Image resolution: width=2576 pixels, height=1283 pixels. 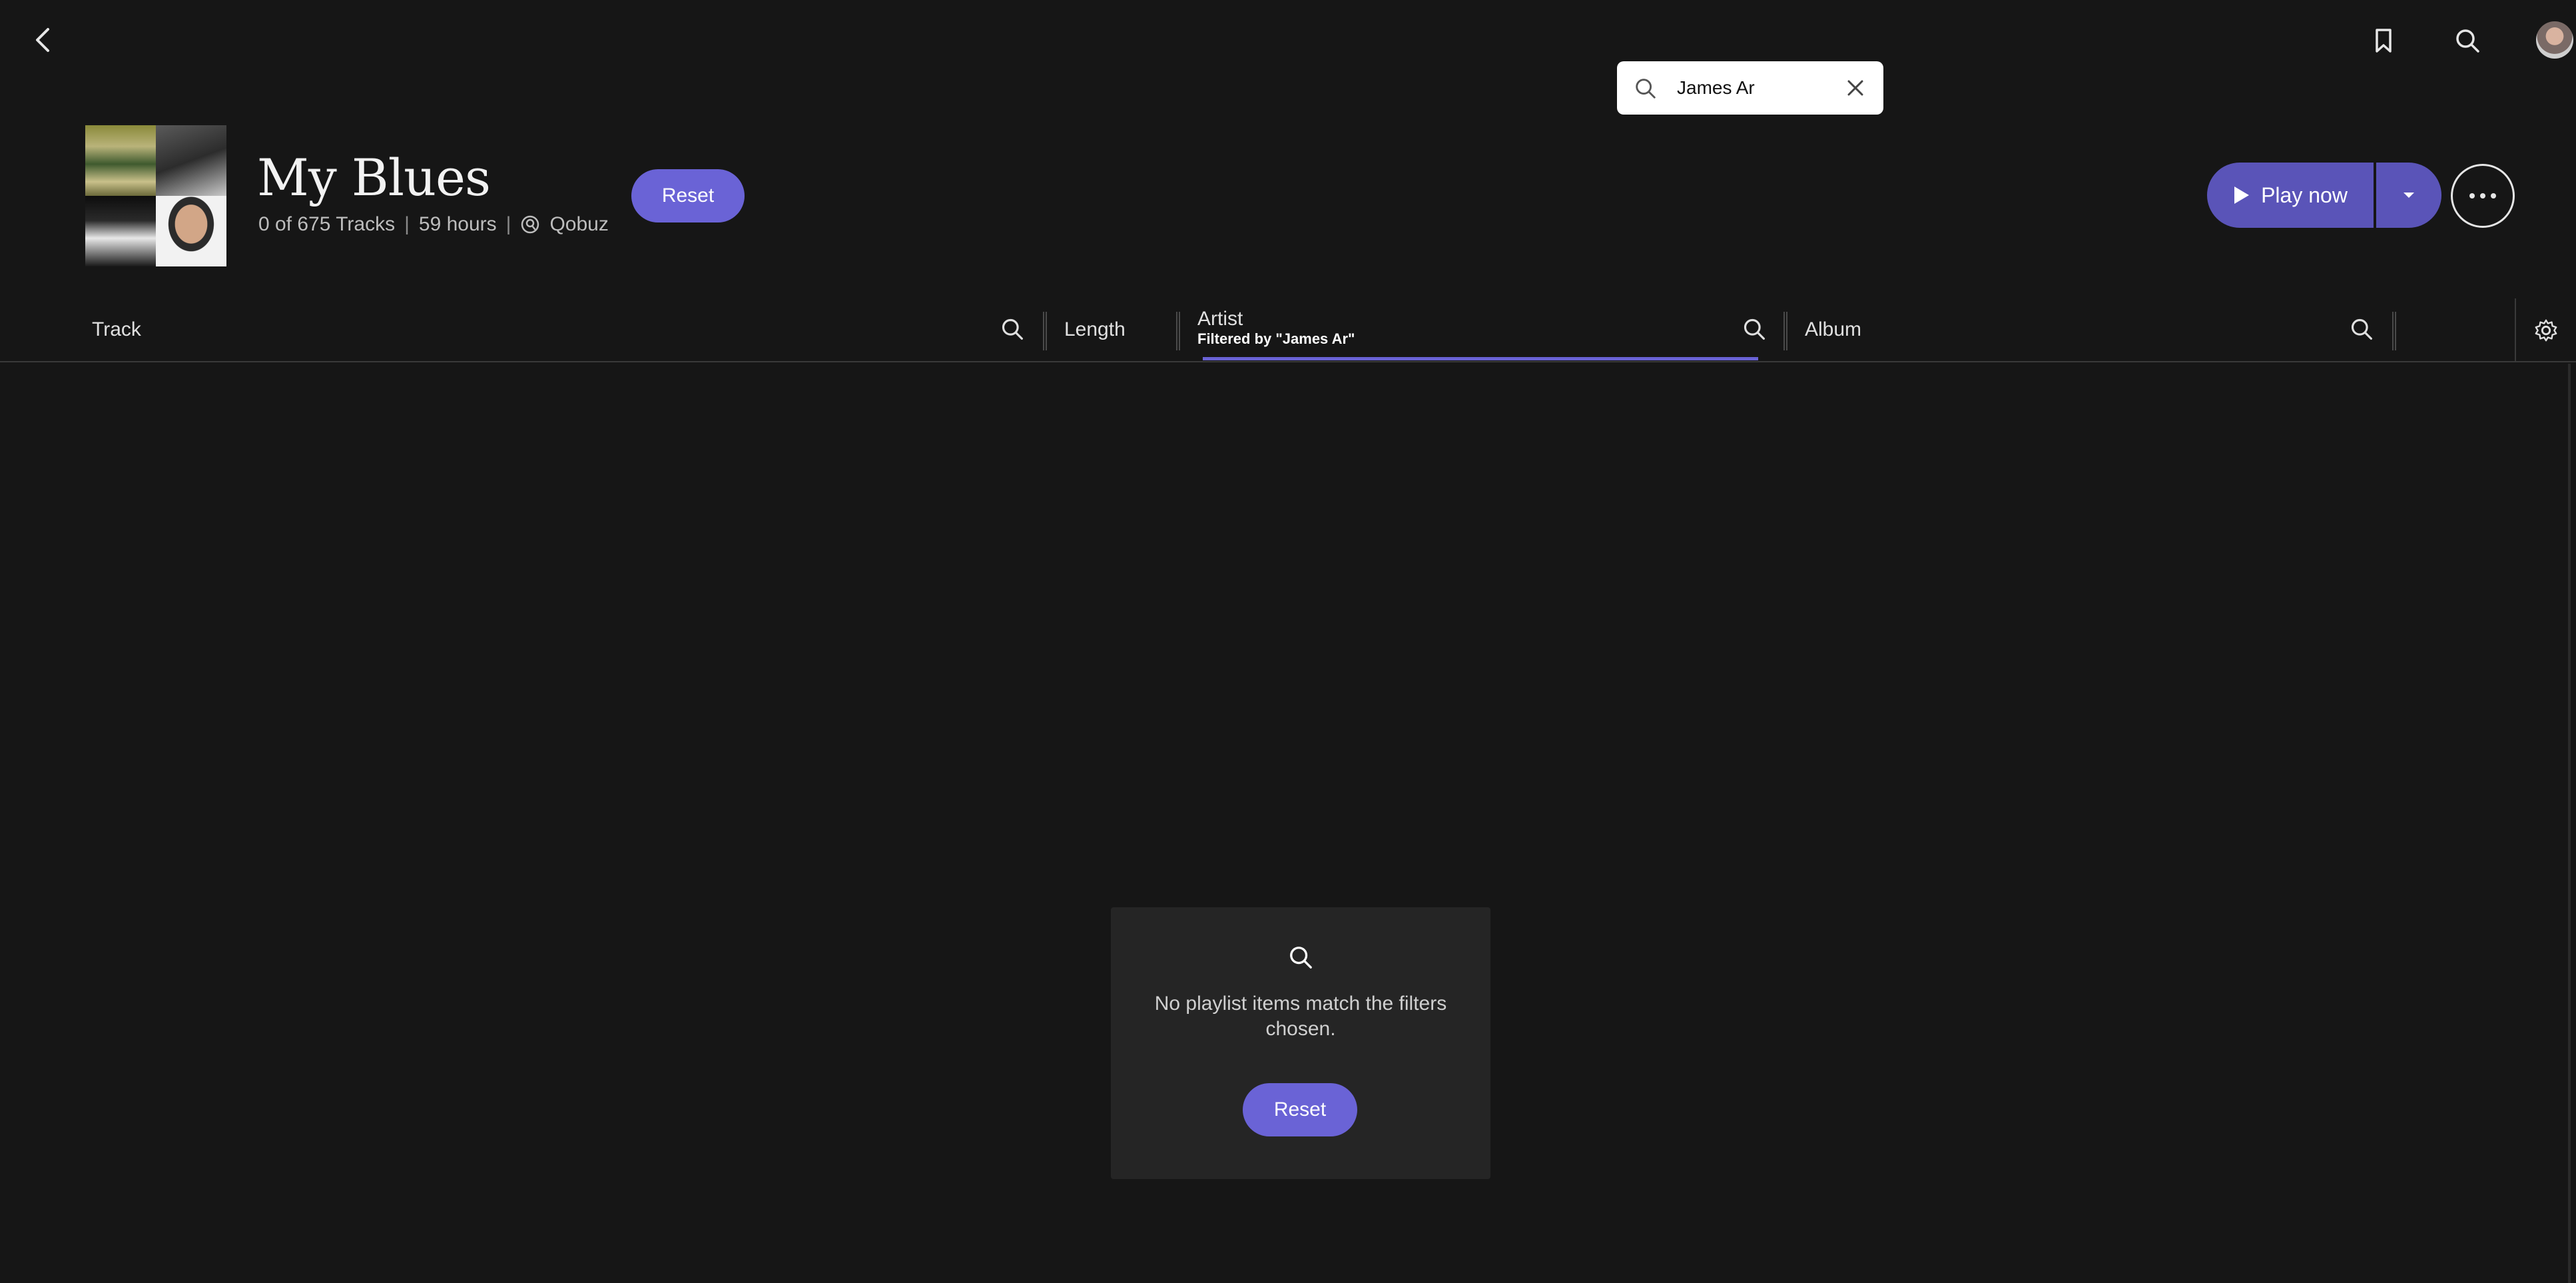 I want to click on caret-down-icon, so click(x=2409, y=195).